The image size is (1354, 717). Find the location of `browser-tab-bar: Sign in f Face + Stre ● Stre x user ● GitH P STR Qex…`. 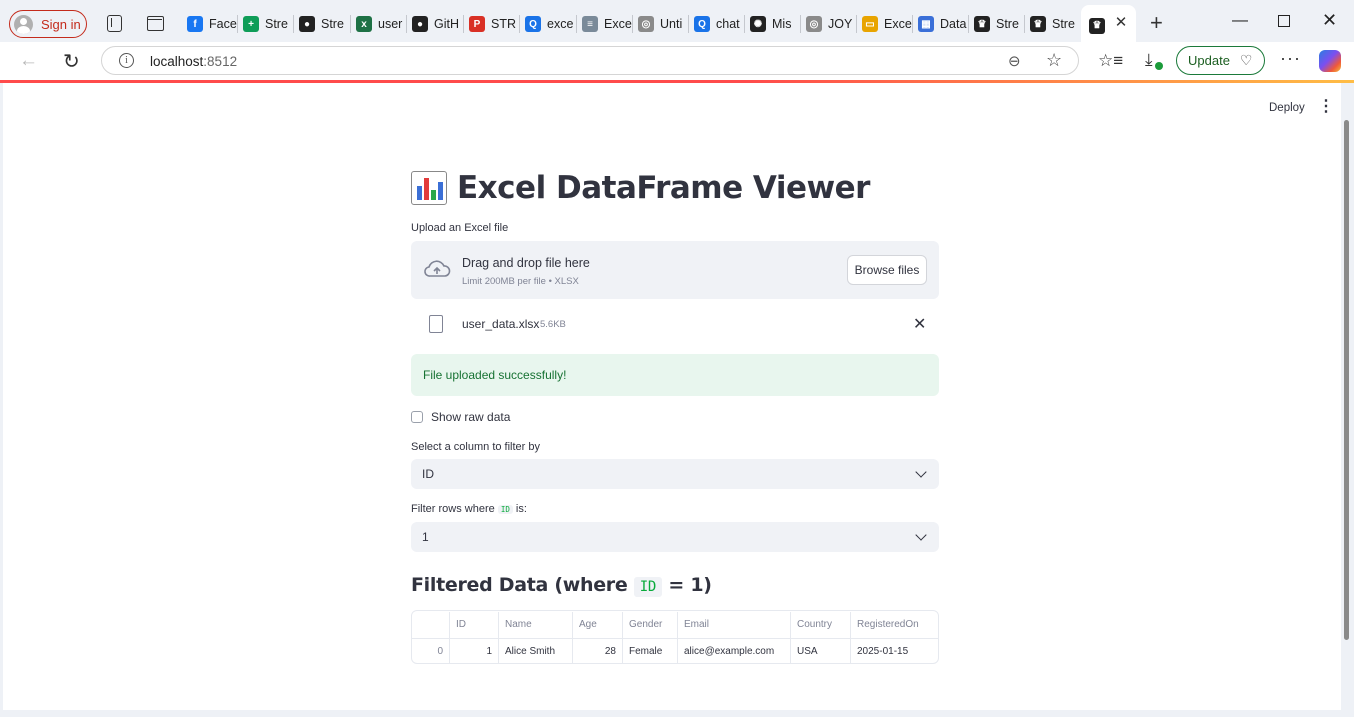

browser-tab-bar: Sign in f Face + Stre ● Stre x user ● GitH P STR Qex… is located at coordinates (677, 23).